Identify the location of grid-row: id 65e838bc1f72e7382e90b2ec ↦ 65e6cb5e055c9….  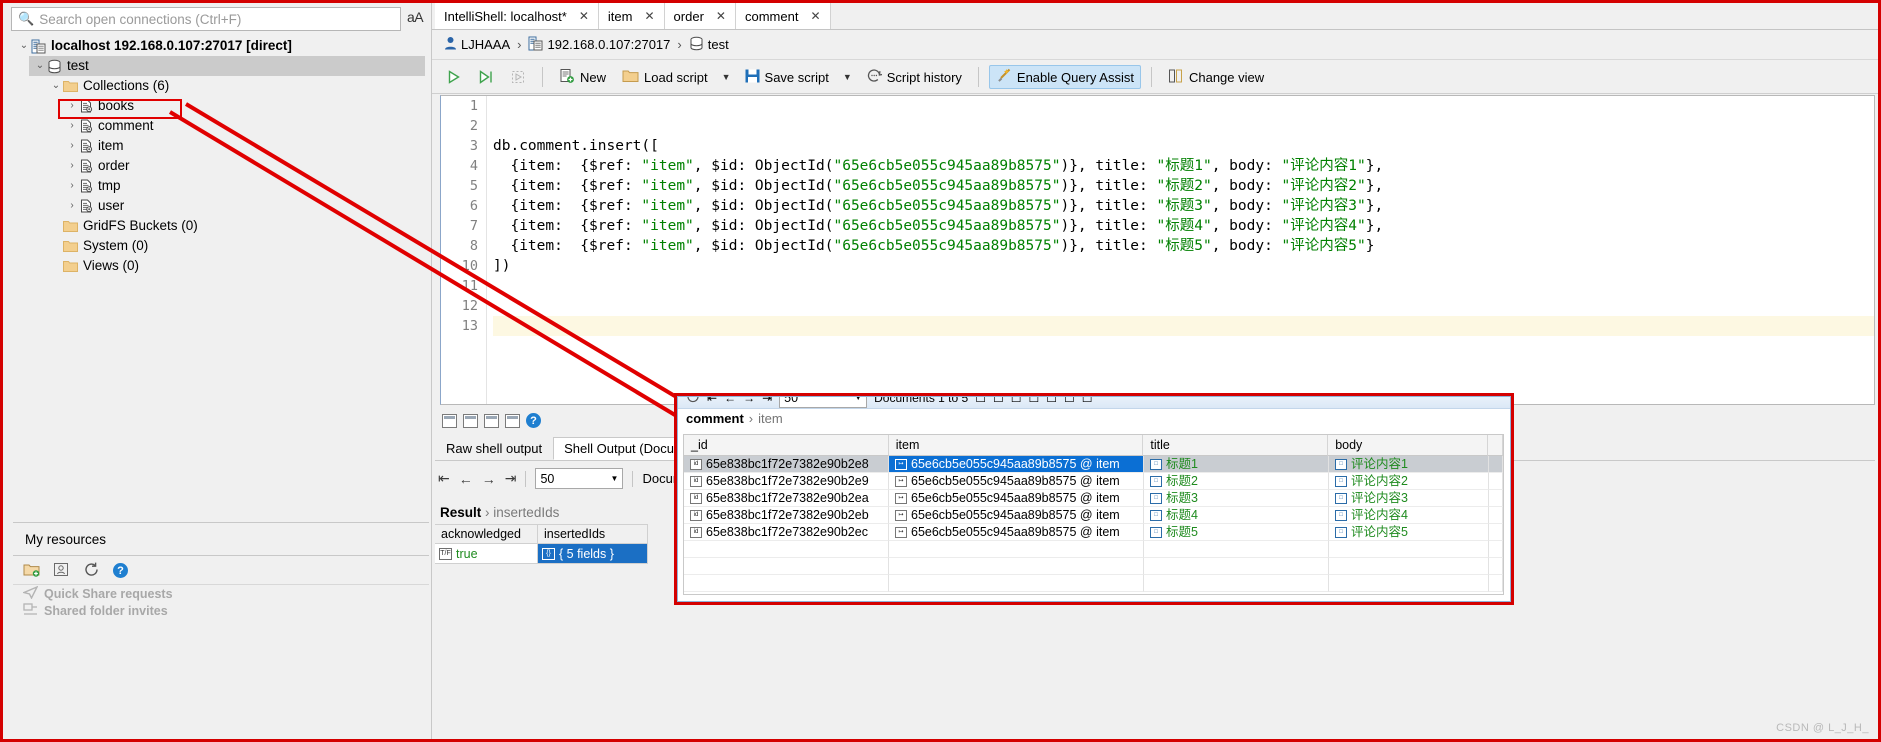
(1093, 532).